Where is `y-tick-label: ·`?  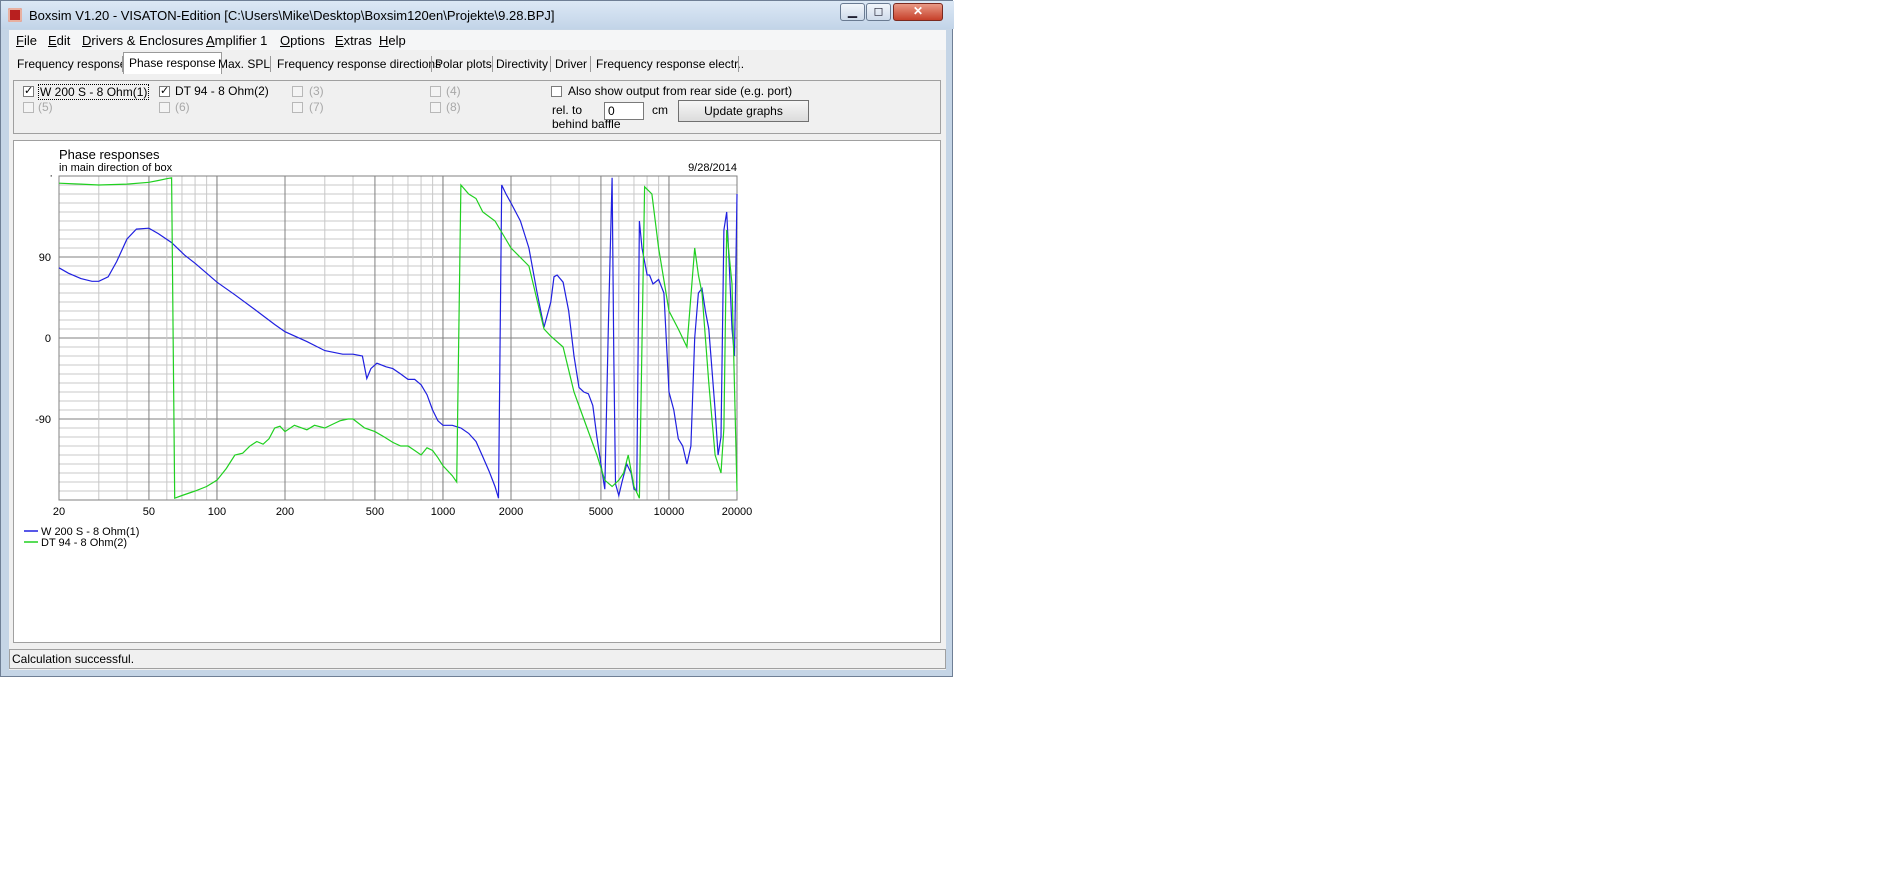 y-tick-label: · is located at coordinates (51, 176).